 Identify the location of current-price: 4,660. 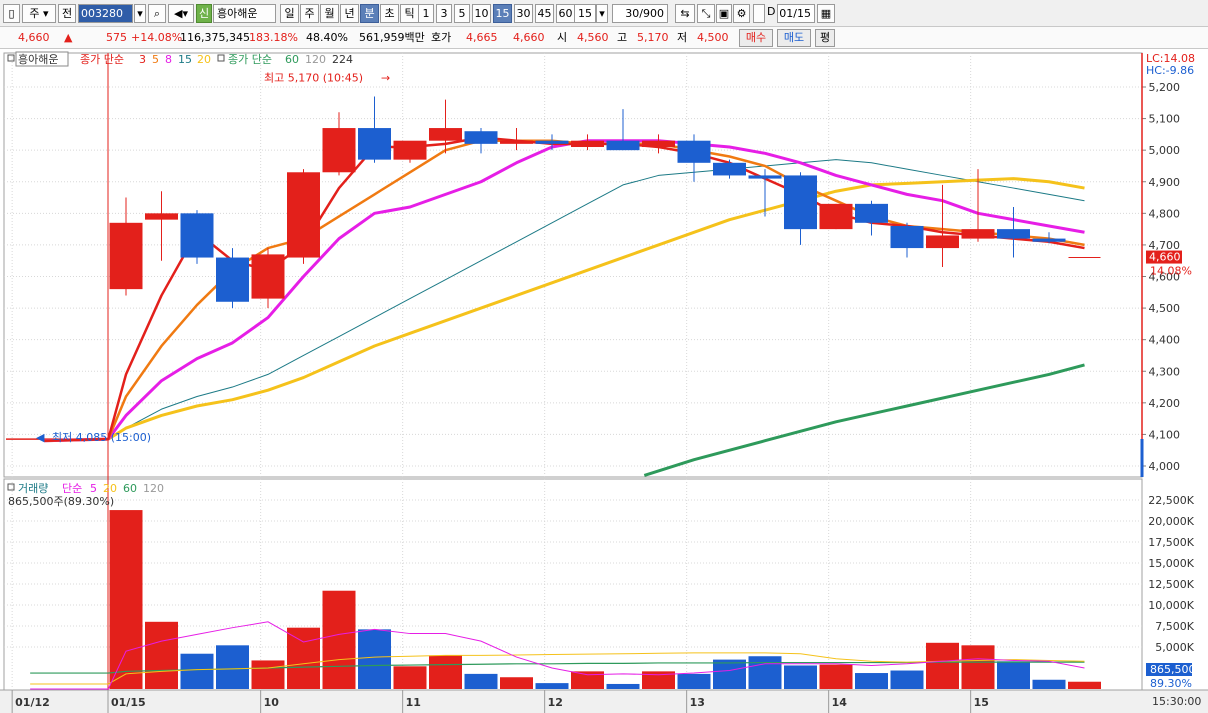
(34, 37).